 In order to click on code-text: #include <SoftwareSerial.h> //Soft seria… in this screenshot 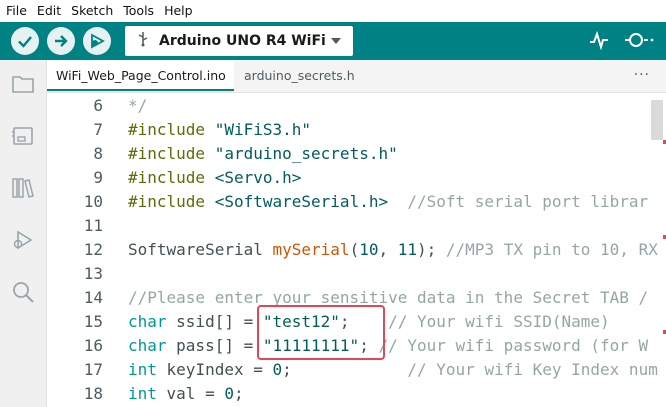, I will do `click(388, 202)`.